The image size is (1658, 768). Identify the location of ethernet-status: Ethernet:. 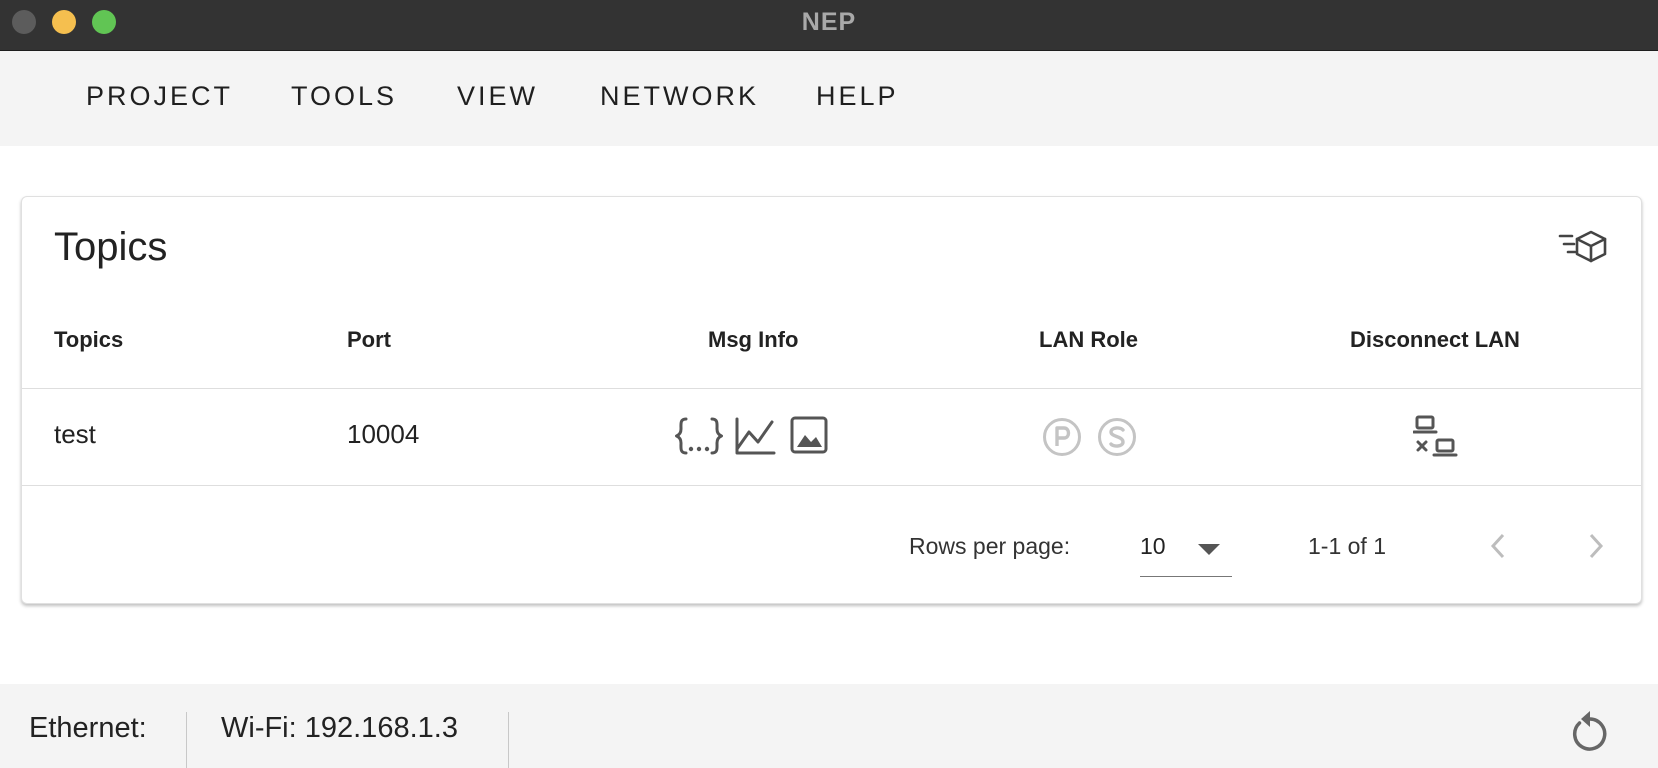
(88, 728).